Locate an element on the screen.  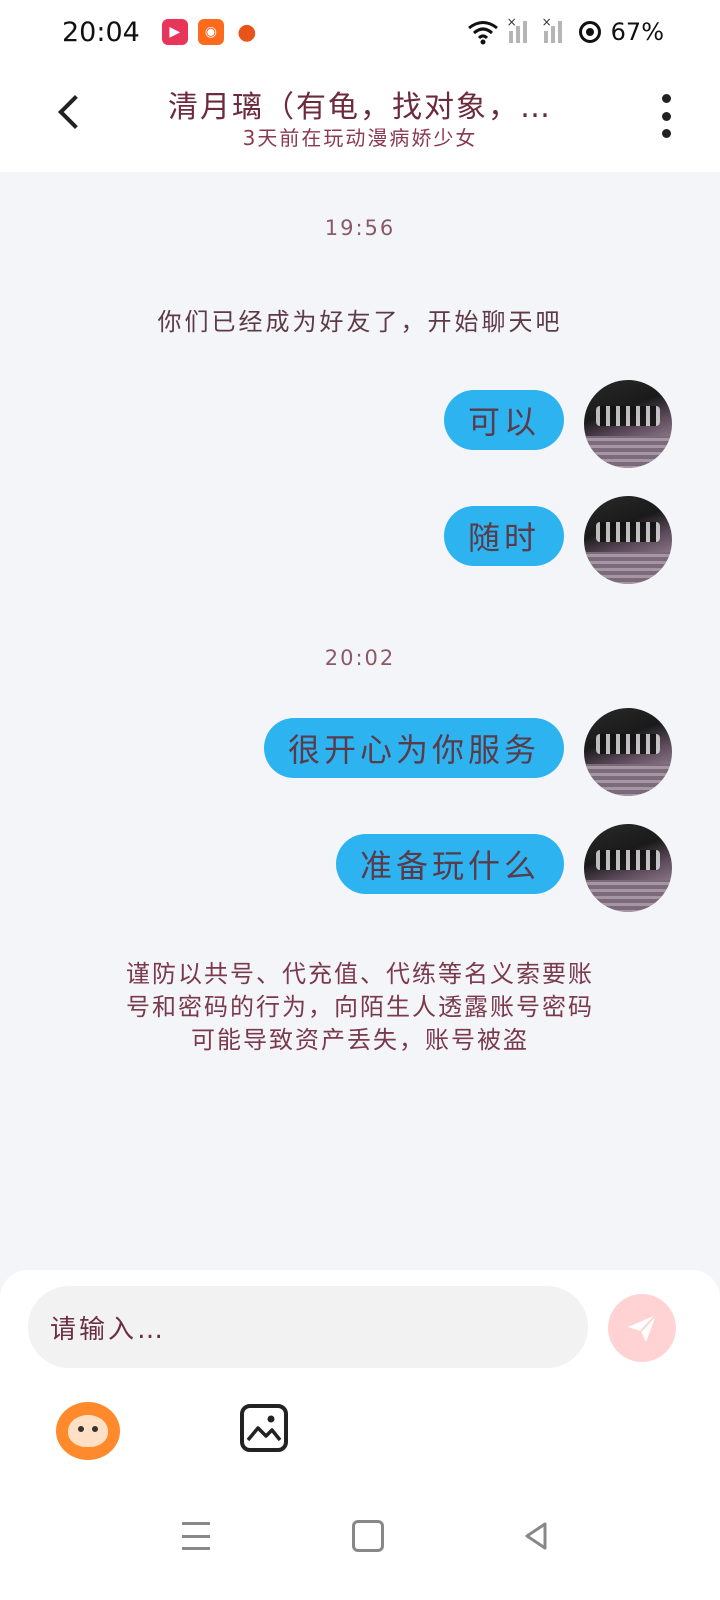
contact-activity: 3天前在玩动漫病娇少女 is located at coordinates (360, 138).